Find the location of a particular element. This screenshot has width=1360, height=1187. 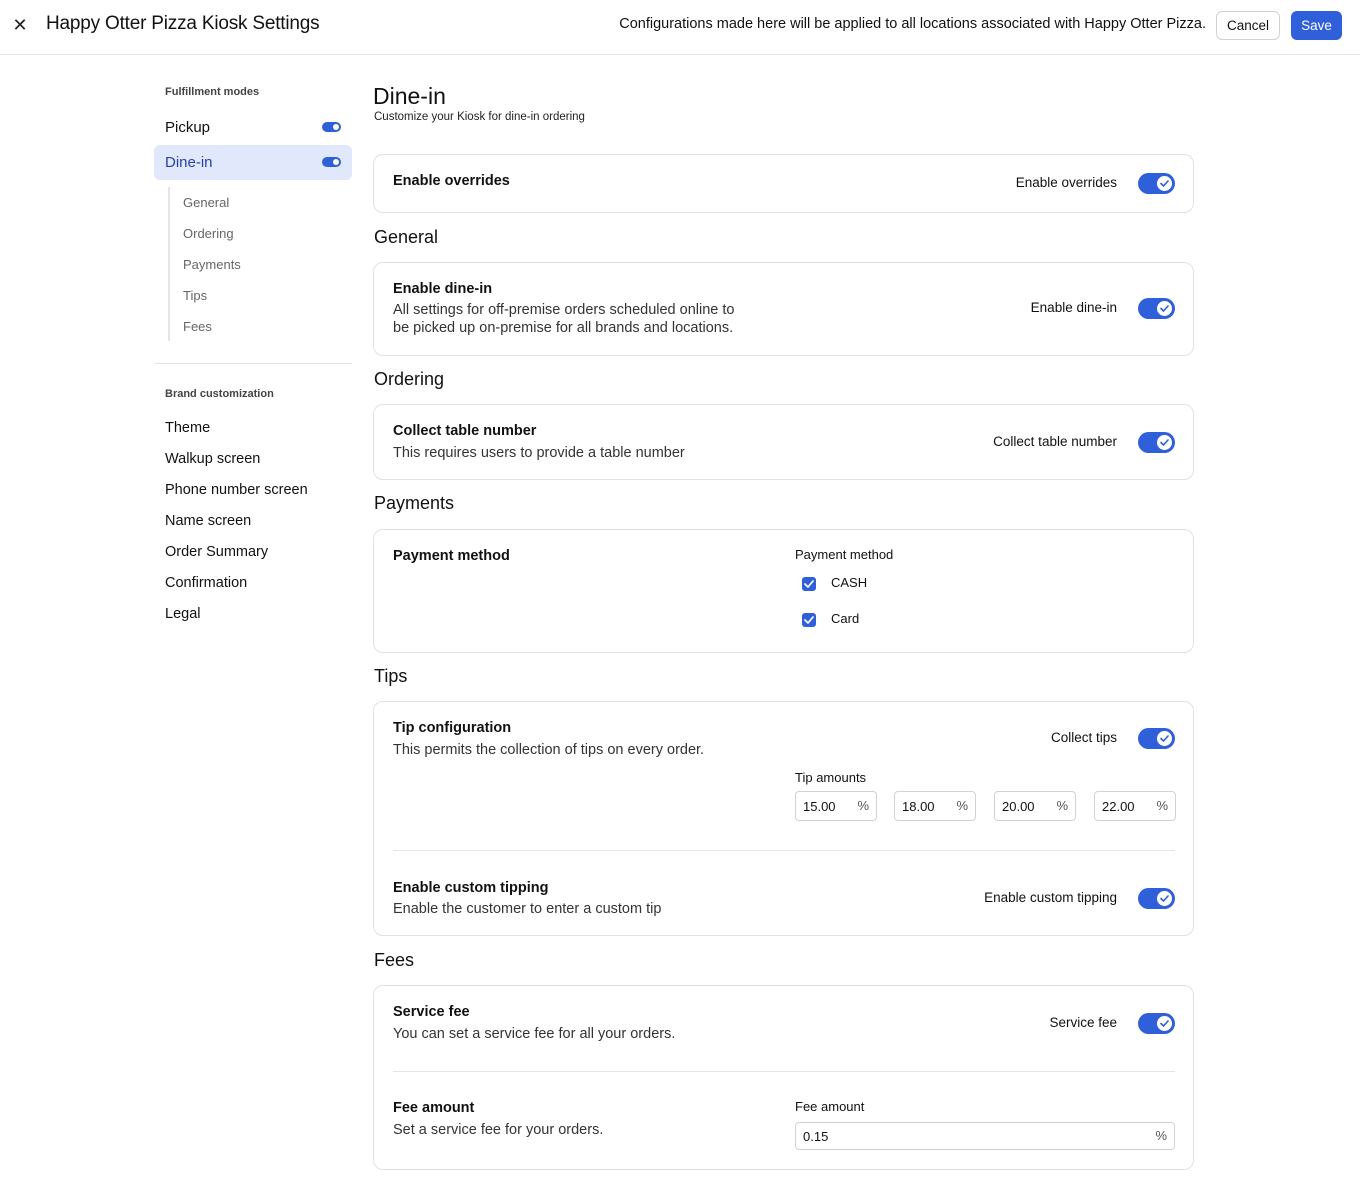

custom-tipping-toggle is located at coordinates (1156, 898).